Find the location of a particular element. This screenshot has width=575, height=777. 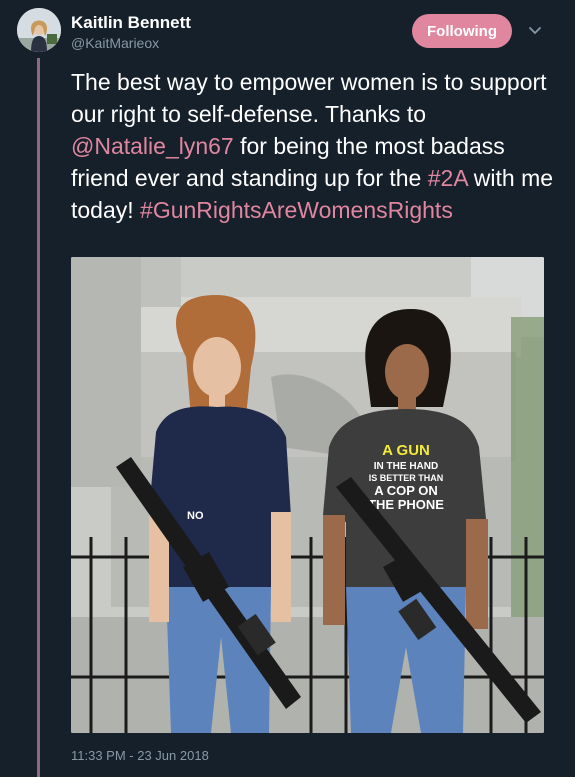

shirt-text-line: A COP ON is located at coordinates (406, 490).